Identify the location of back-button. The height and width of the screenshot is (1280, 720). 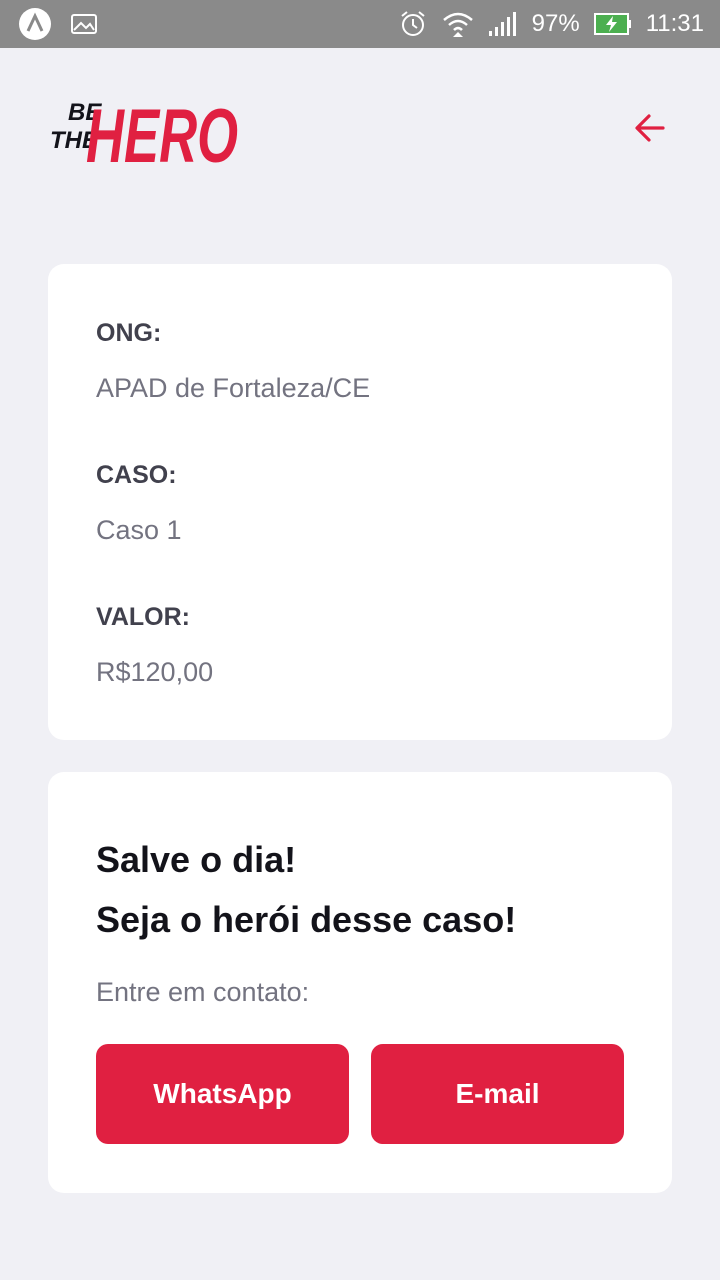
(650, 130).